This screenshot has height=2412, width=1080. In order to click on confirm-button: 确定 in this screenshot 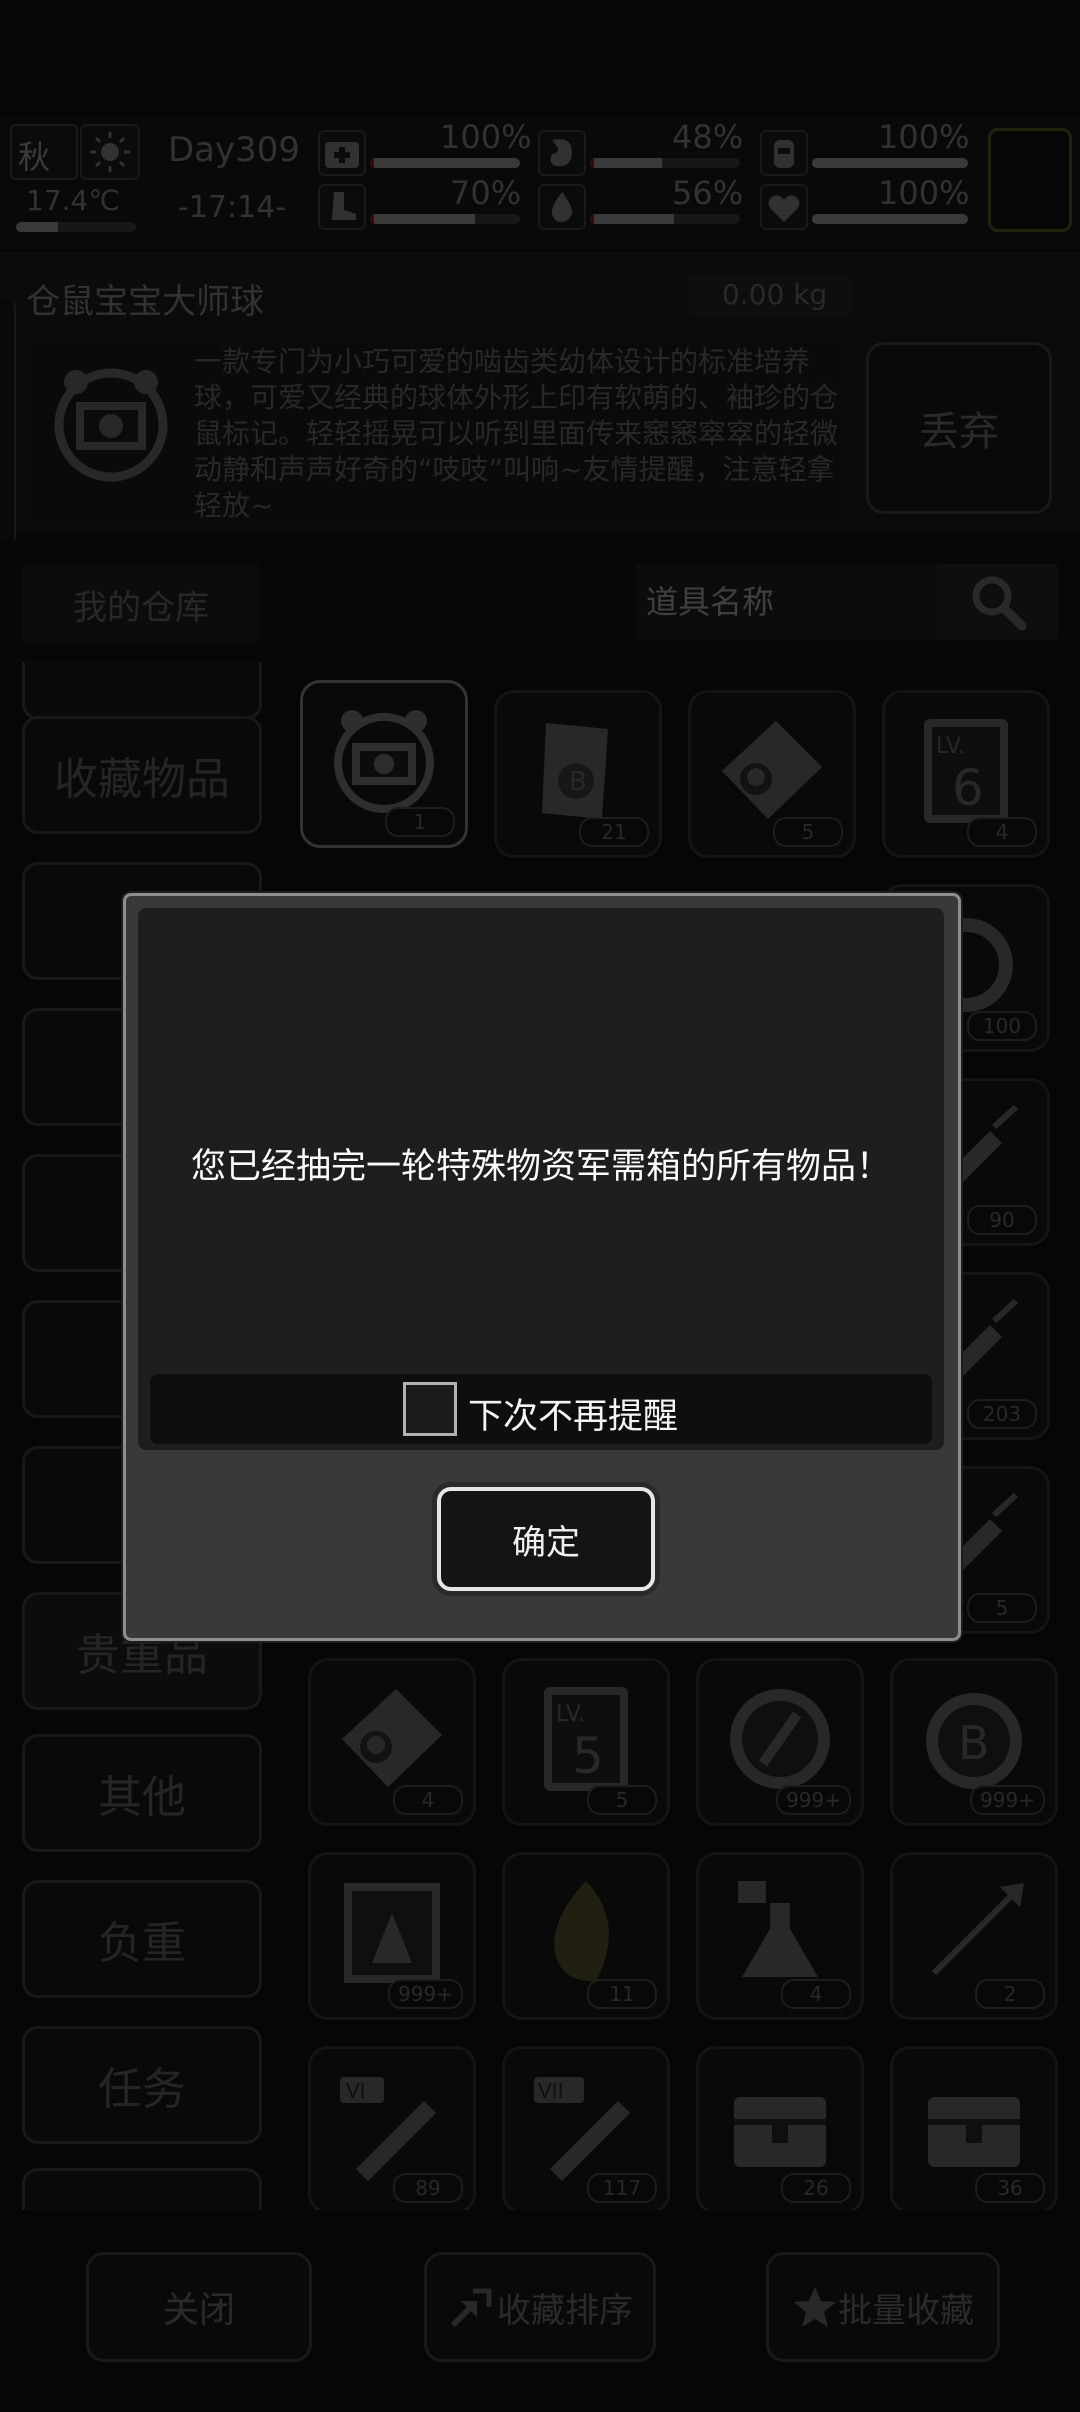, I will do `click(546, 1539)`.